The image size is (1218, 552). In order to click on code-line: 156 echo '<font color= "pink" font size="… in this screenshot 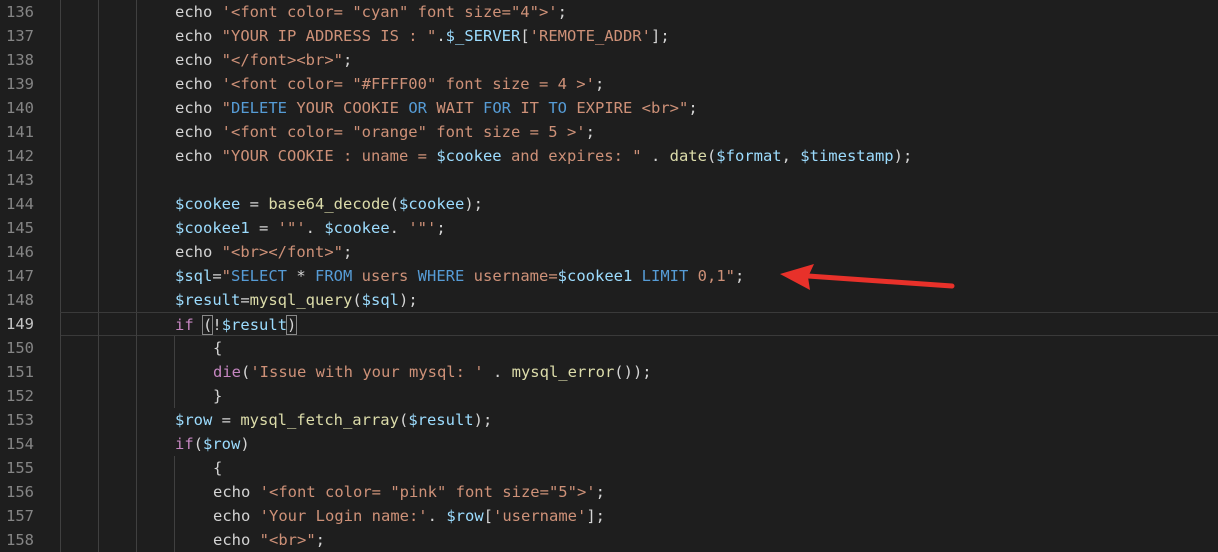, I will do `click(609, 492)`.